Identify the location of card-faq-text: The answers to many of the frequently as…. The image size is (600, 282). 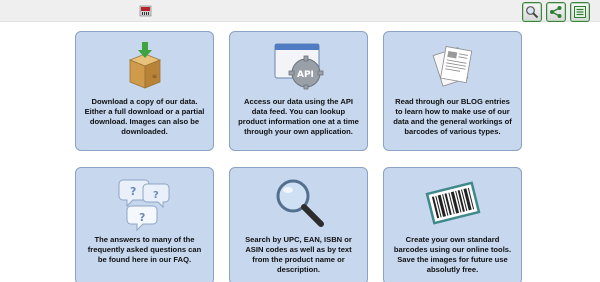
(144, 249).